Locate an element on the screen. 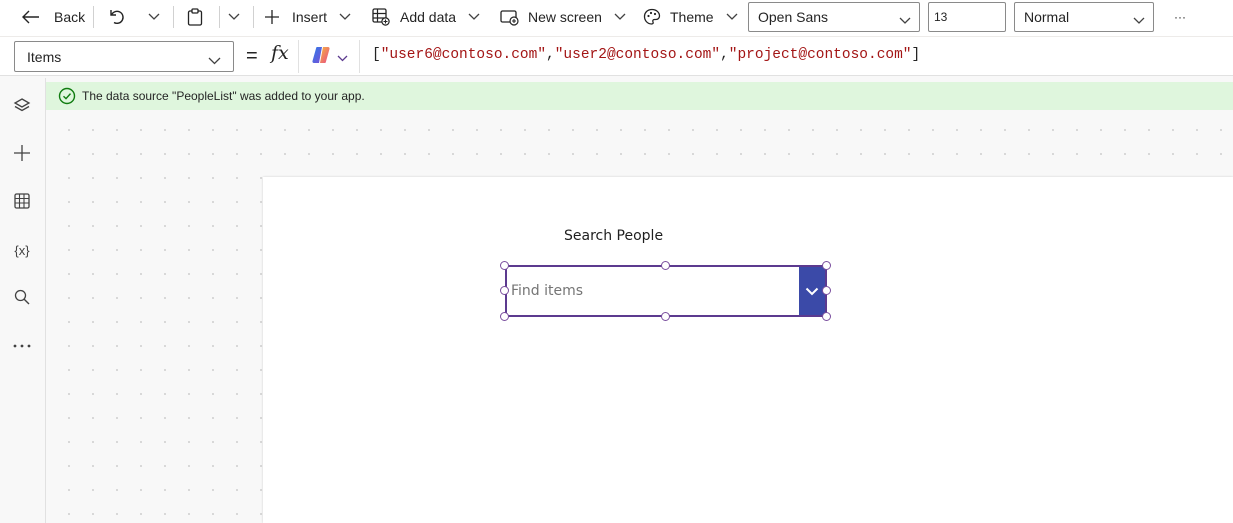  left-rail: {x} is located at coordinates (23, 300).